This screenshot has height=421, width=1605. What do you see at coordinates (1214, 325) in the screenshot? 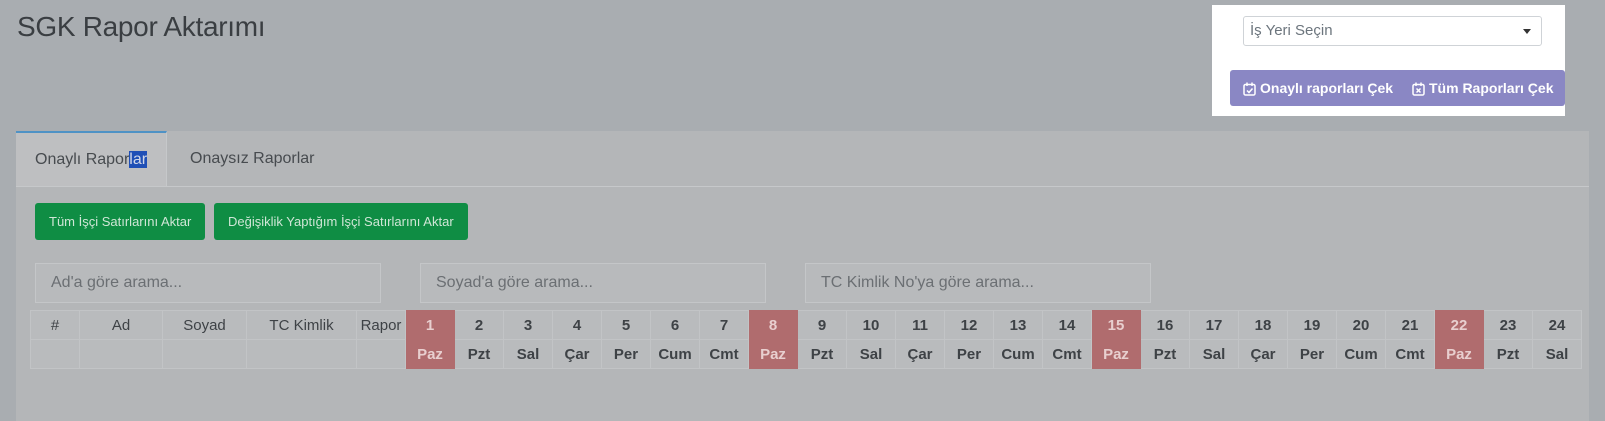
I see `day-number-cell: 17` at bounding box center [1214, 325].